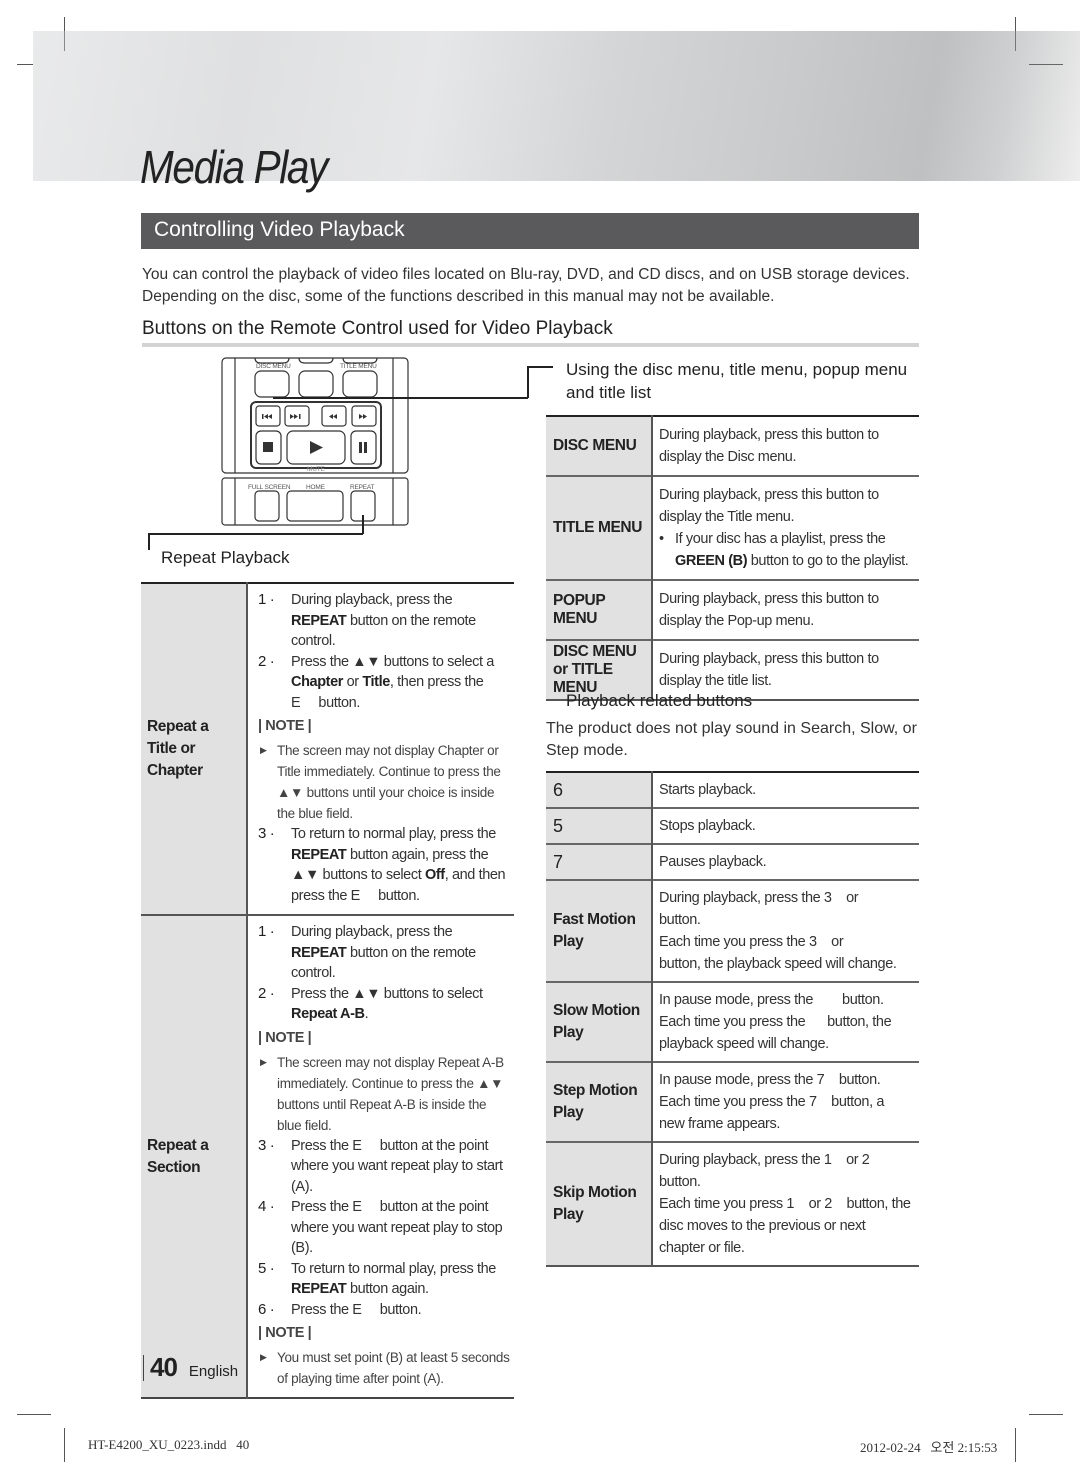 The width and height of the screenshot is (1080, 1479). What do you see at coordinates (316, 384) in the screenshot?
I see `center-button` at bounding box center [316, 384].